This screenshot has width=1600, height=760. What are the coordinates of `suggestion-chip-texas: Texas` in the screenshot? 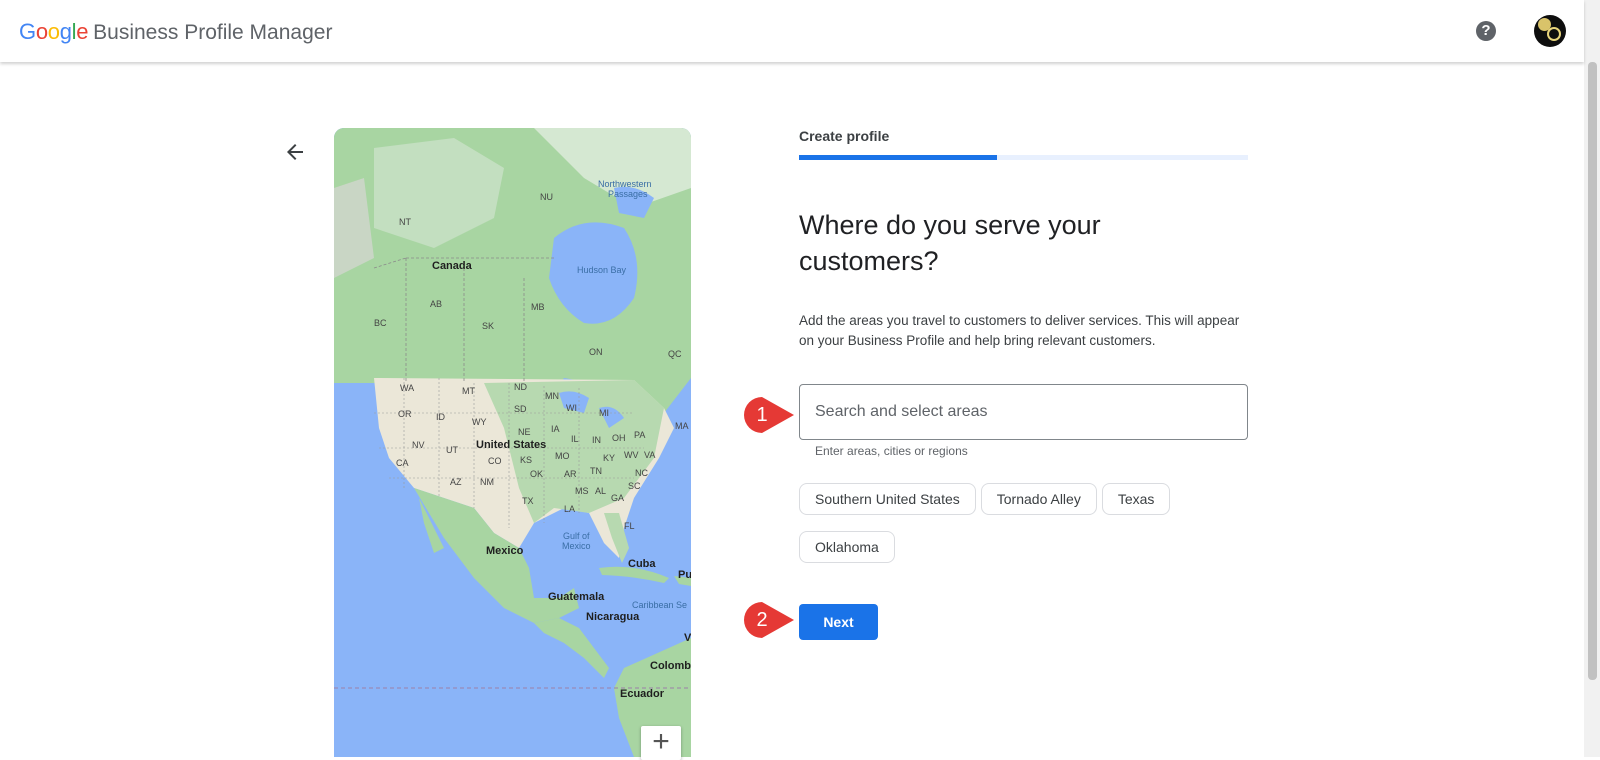 It's located at (1136, 499).